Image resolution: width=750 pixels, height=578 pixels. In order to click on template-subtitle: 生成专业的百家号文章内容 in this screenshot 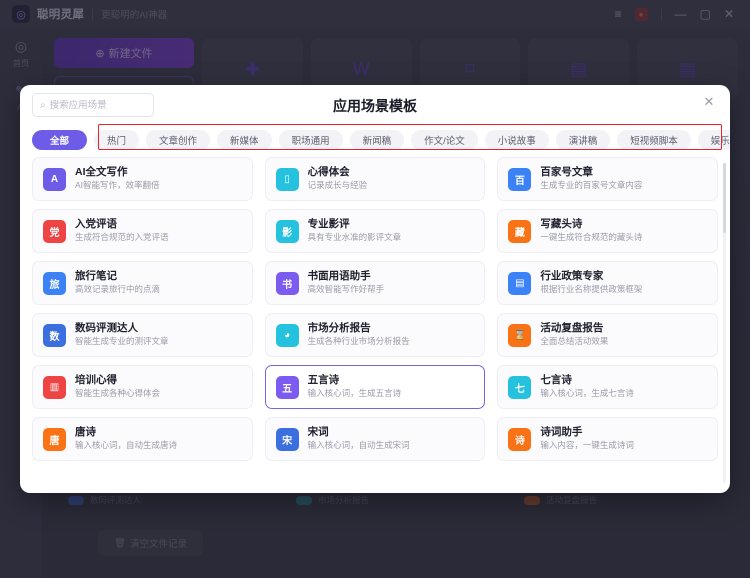, I will do `click(591, 185)`.